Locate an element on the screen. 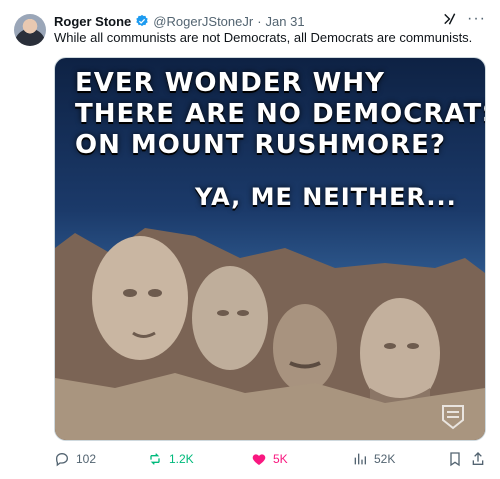 The image size is (500, 479). bookmark-icon is located at coordinates (455, 459).